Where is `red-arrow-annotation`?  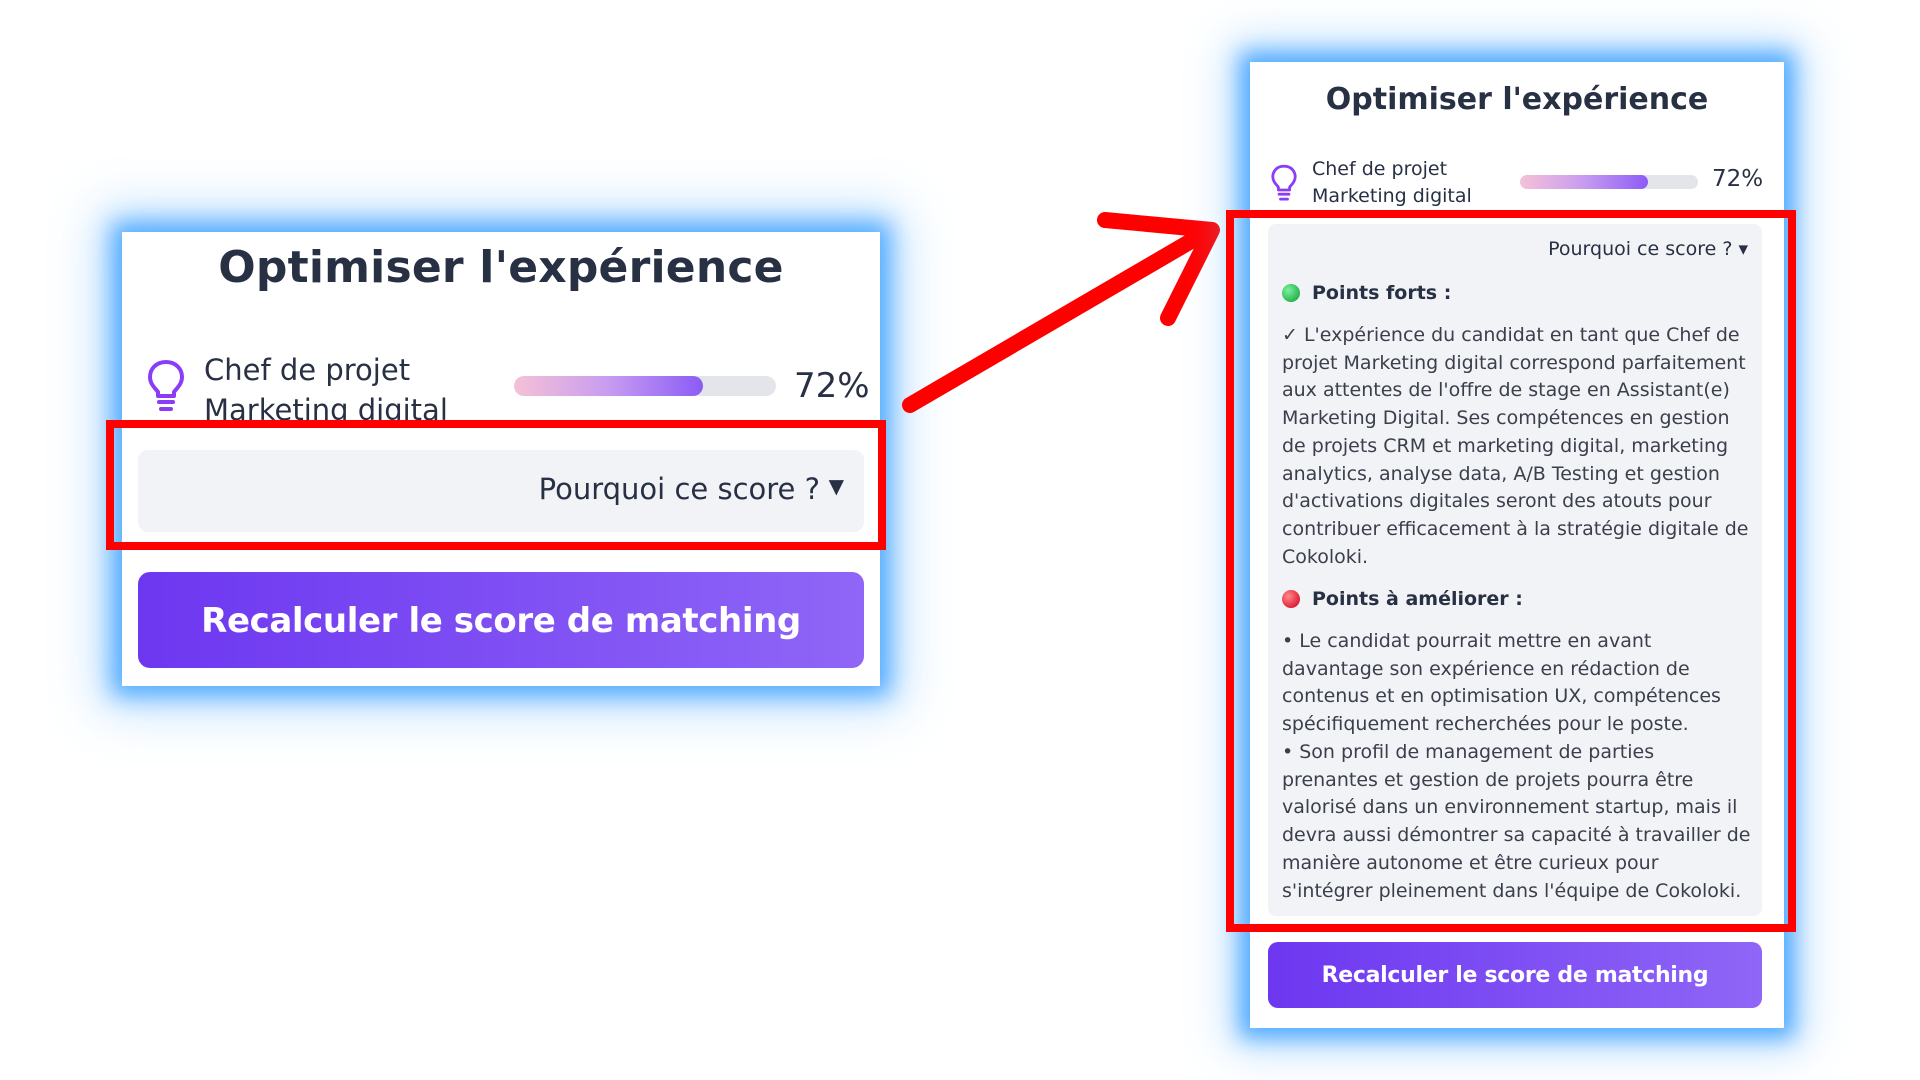
red-arrow-annotation is located at coordinates (1061, 312).